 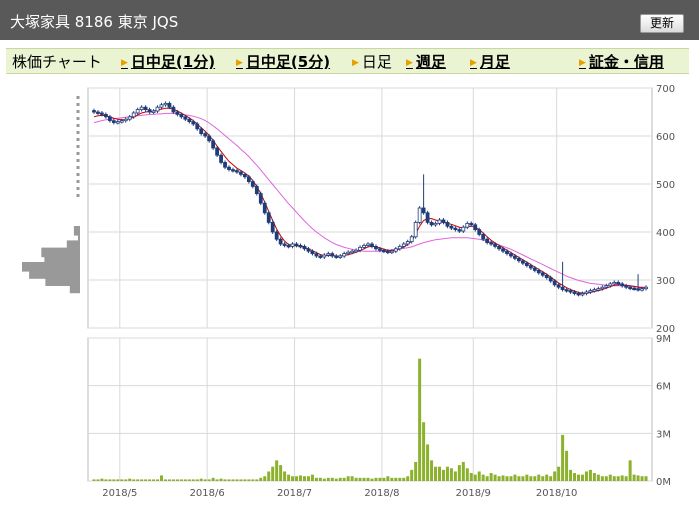 What do you see at coordinates (665, 233) in the screenshot?
I see `price-tick-label: 400` at bounding box center [665, 233].